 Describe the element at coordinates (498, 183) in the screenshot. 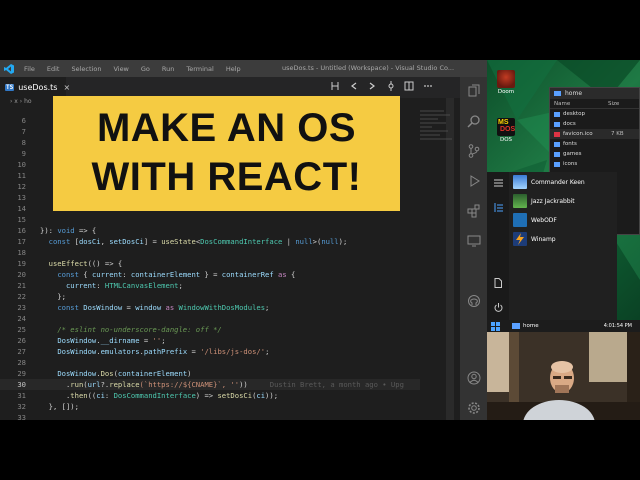

I see `hamburger-icon` at that location.